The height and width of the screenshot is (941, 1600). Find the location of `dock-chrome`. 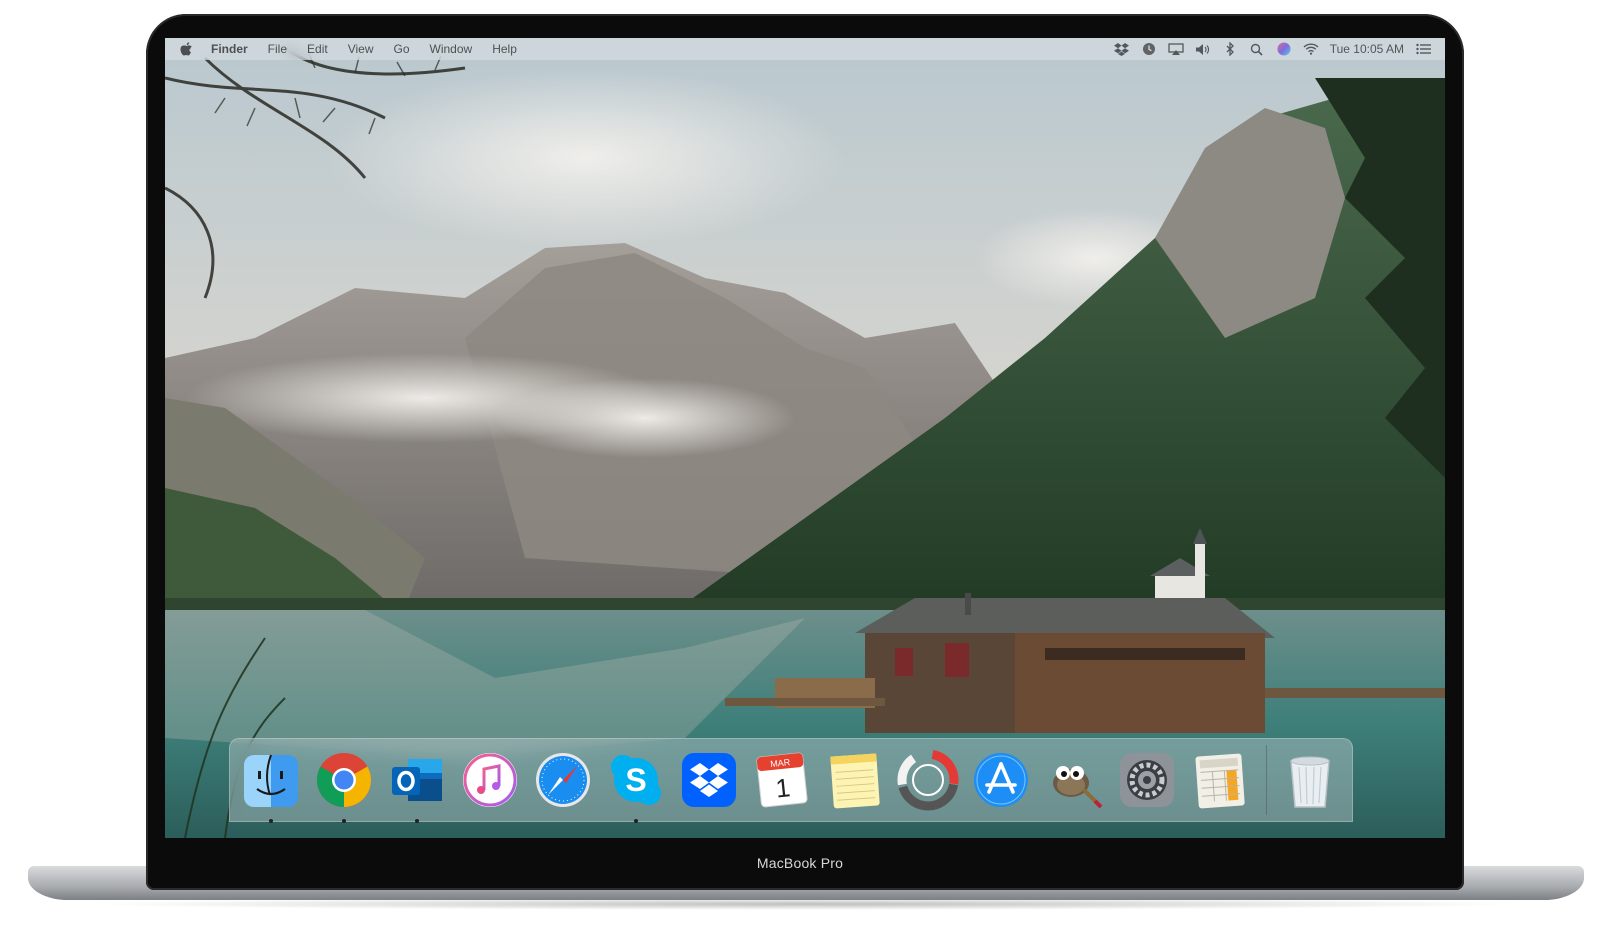

dock-chrome is located at coordinates (344, 786).